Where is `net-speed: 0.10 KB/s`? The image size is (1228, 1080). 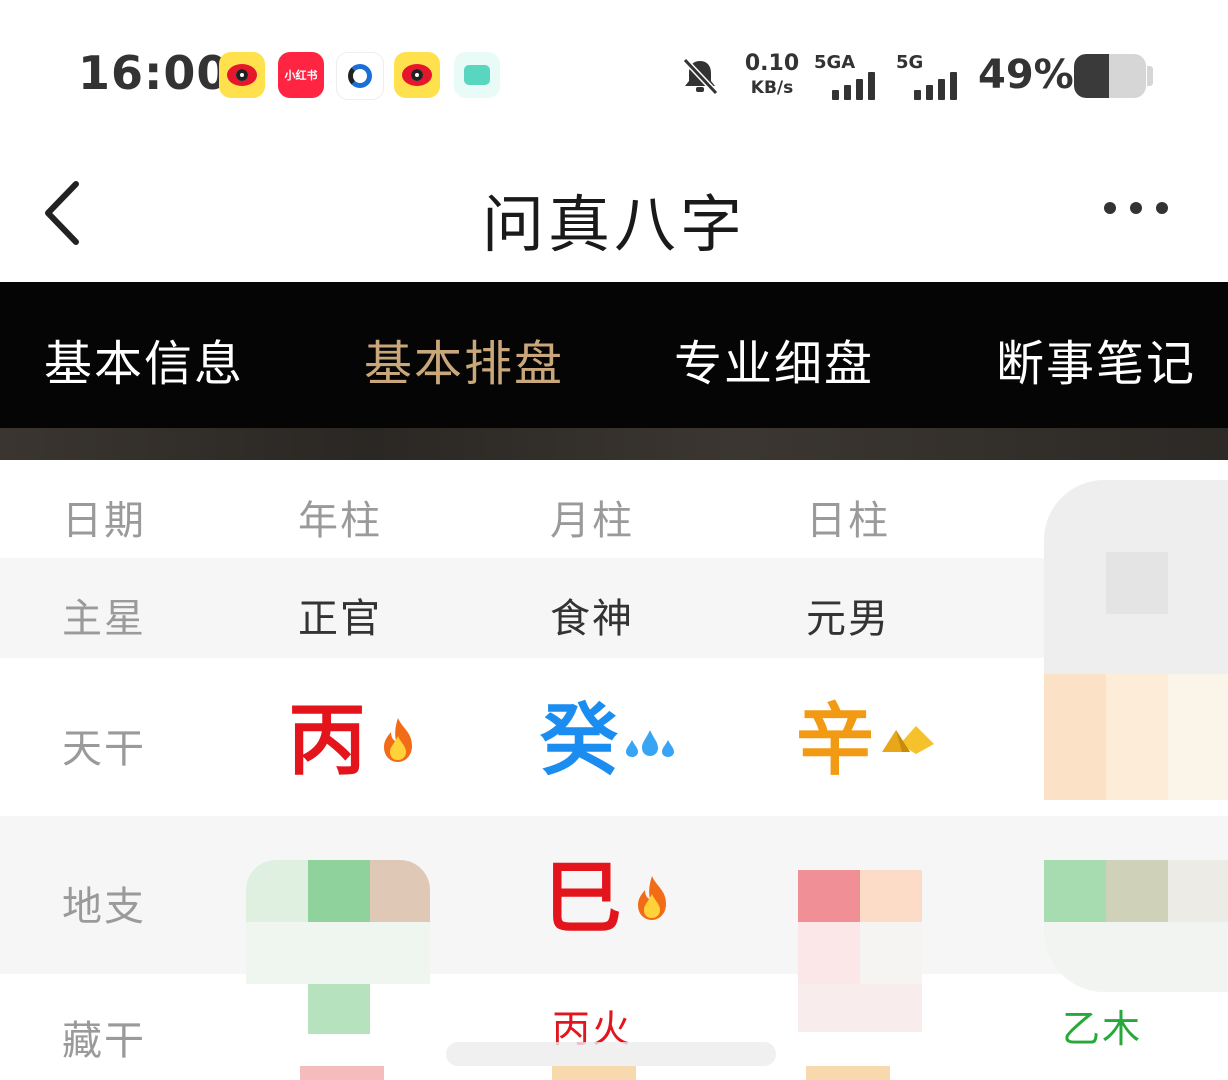
net-speed: 0.10 KB/s is located at coordinates (772, 76).